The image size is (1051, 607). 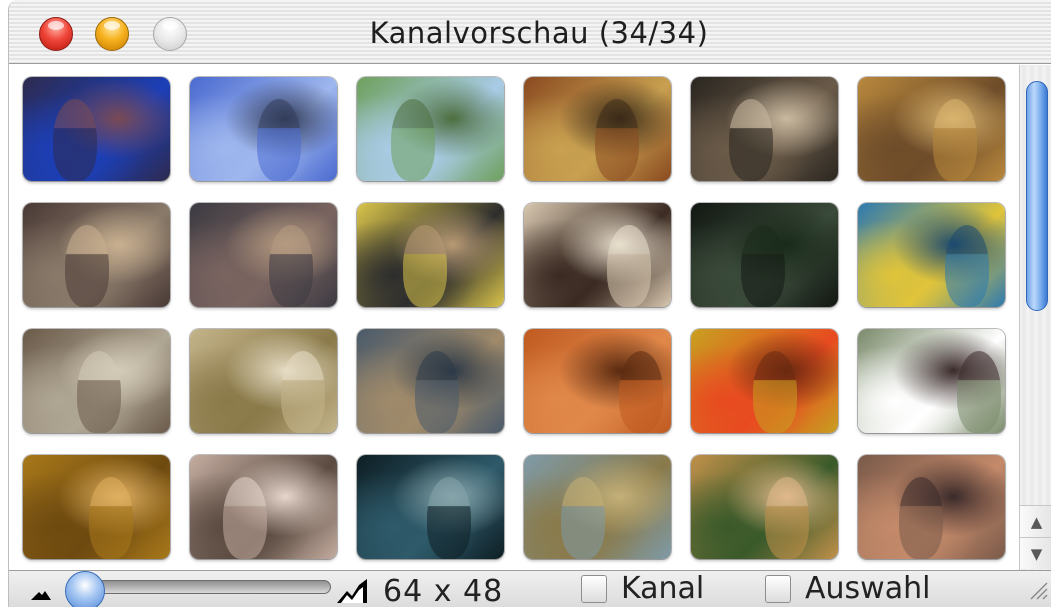 What do you see at coordinates (1035, 317) in the screenshot?
I see `vertical-scrollbar: ▲ ▼` at bounding box center [1035, 317].